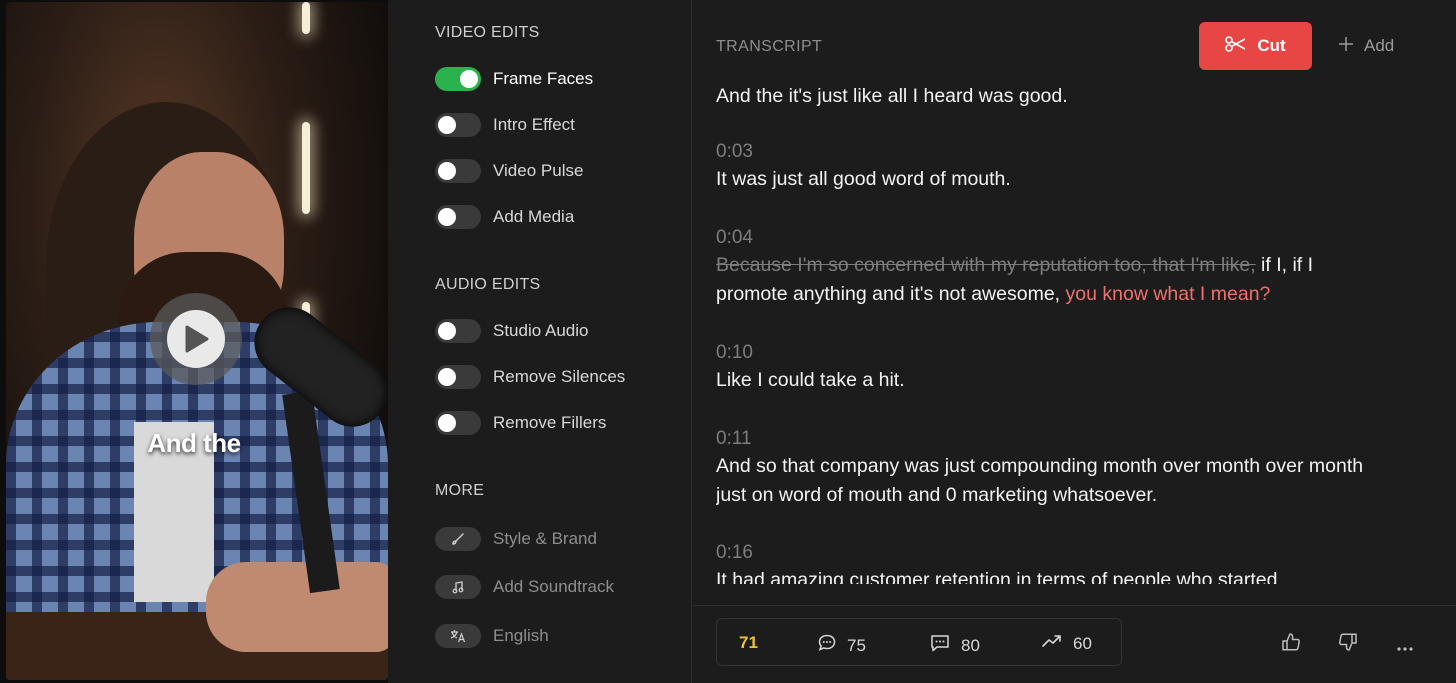 This screenshot has height=683, width=1456. What do you see at coordinates (458, 125) in the screenshot?
I see `toggle-intro-effect` at bounding box center [458, 125].